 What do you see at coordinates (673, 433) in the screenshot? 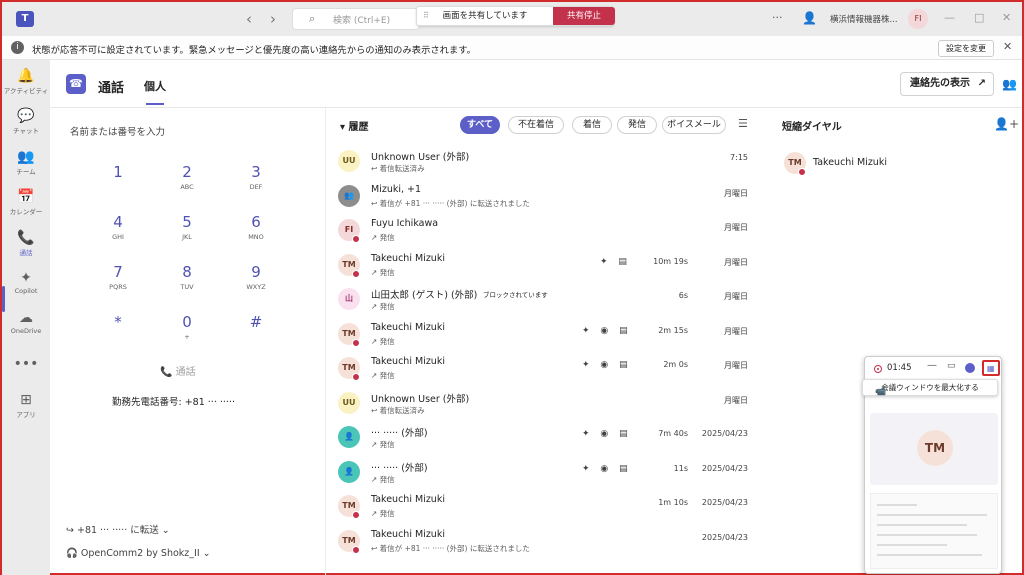
I see `call-duration: 7m 40s` at bounding box center [673, 433].